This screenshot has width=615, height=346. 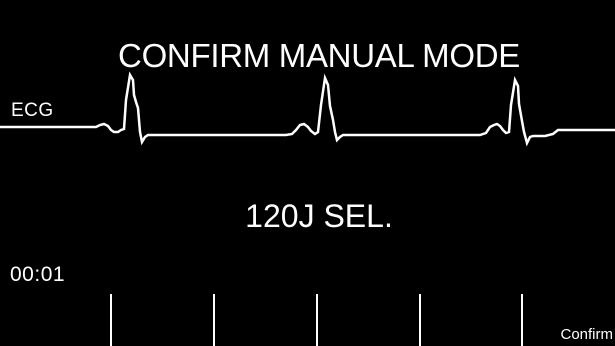 What do you see at coordinates (319, 216) in the screenshot?
I see `energy-selection: 120J SEL.` at bounding box center [319, 216].